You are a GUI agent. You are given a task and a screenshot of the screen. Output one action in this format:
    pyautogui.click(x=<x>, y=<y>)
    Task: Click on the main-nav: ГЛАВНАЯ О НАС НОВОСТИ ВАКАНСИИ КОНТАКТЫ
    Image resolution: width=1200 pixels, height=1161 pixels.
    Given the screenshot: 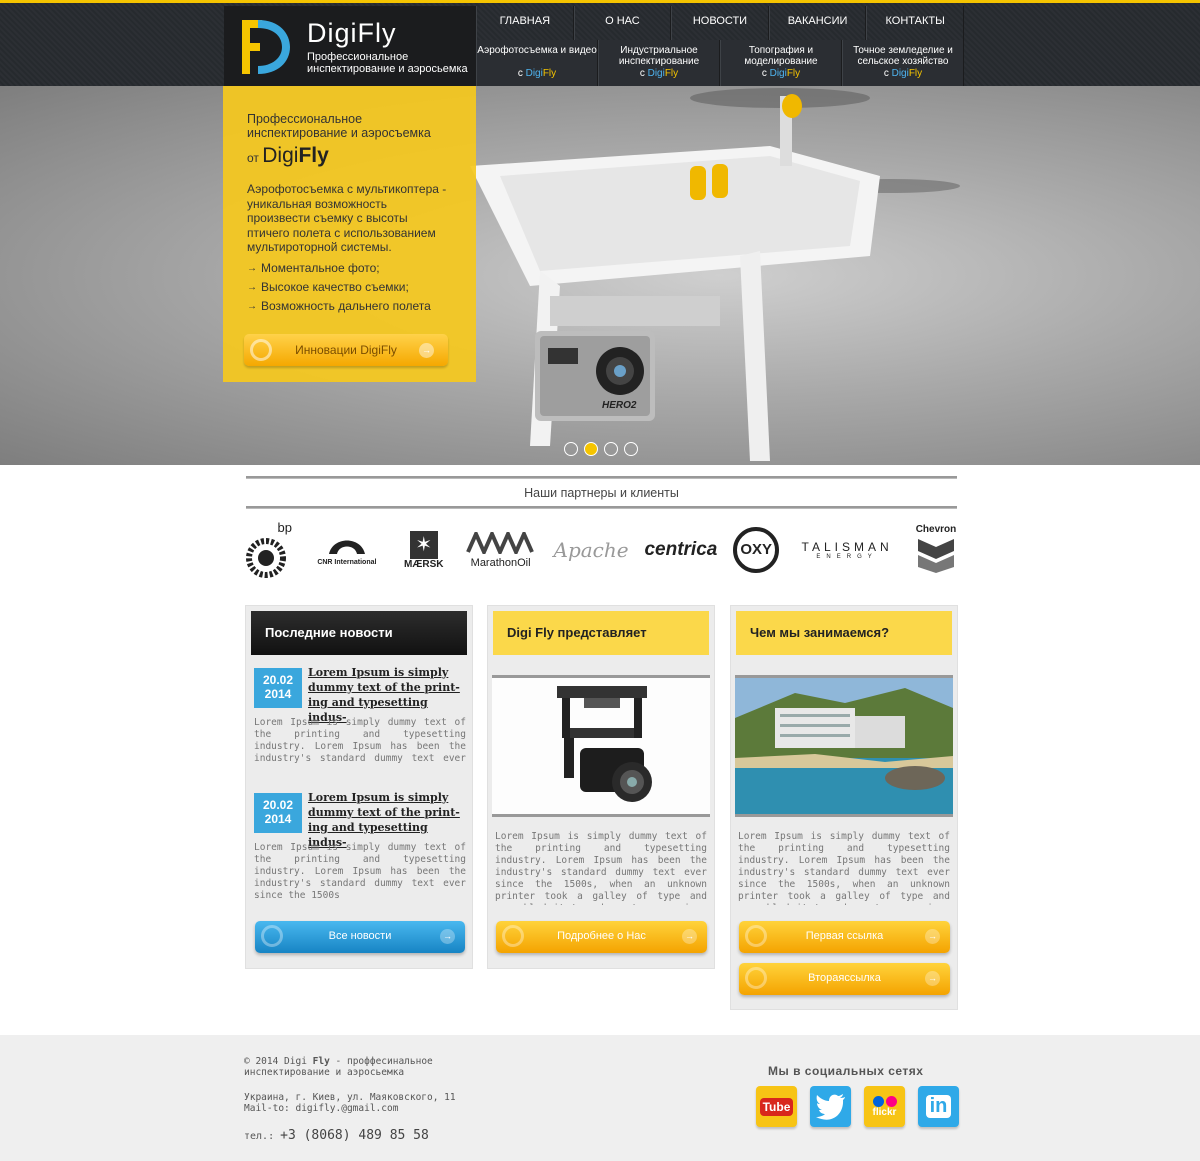 What is the action you would take?
    pyautogui.click(x=720, y=23)
    